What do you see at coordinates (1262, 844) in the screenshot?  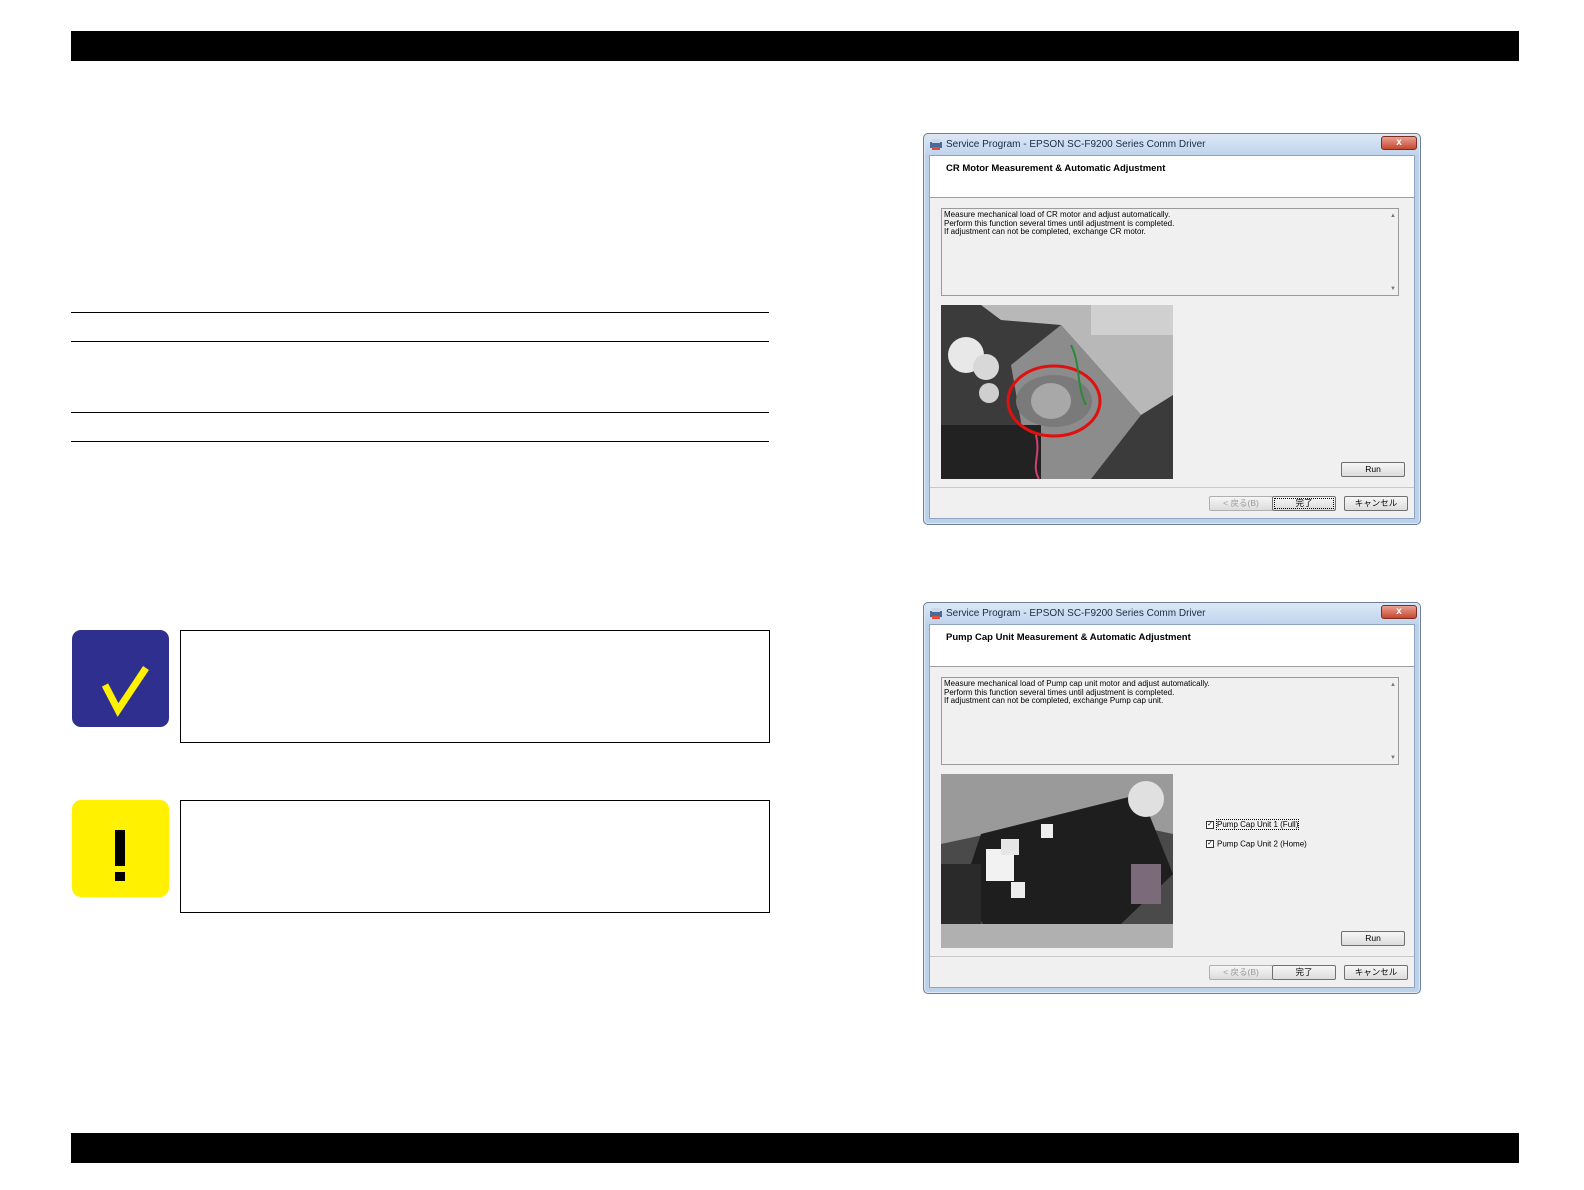 I see `checkbox-label: Pump Cap Unit 2 (Home)` at bounding box center [1262, 844].